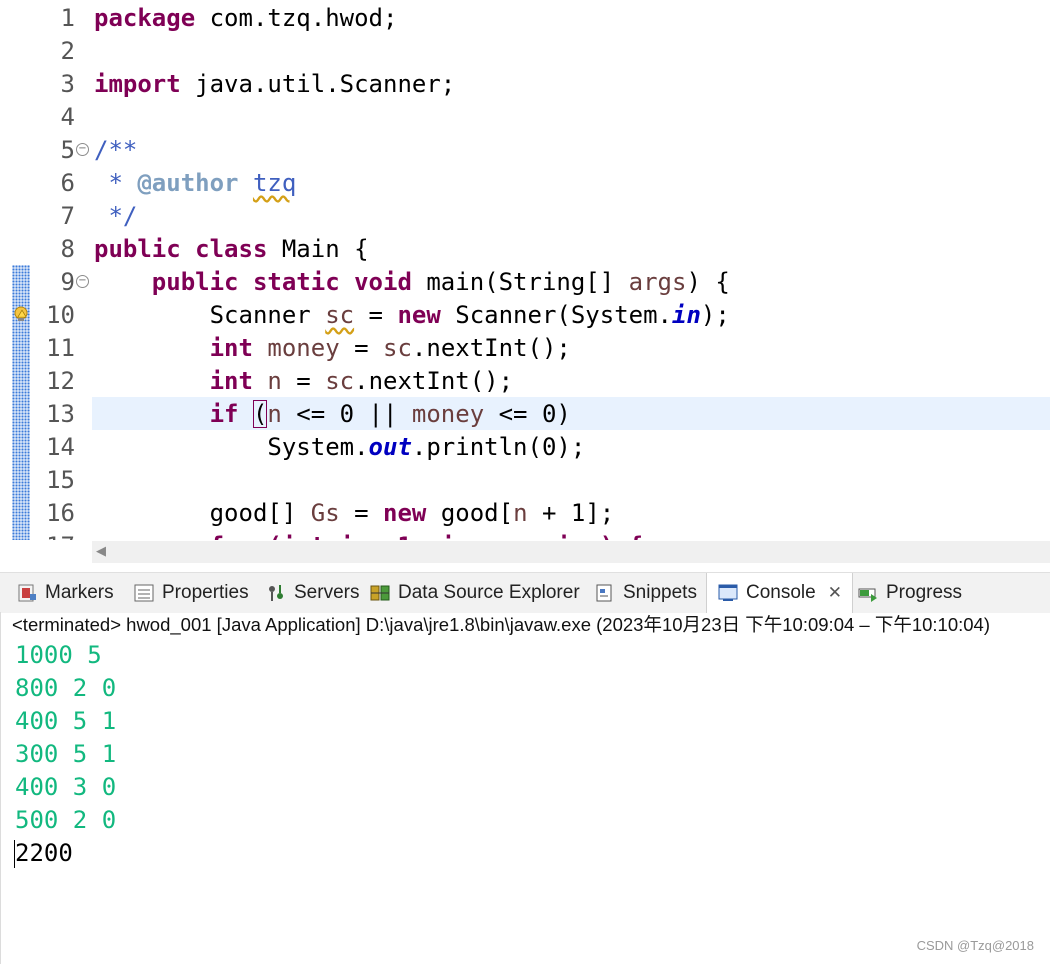 The image size is (1050, 964). Describe the element at coordinates (115, 216) in the screenshot. I see `code-line-7: */` at that location.